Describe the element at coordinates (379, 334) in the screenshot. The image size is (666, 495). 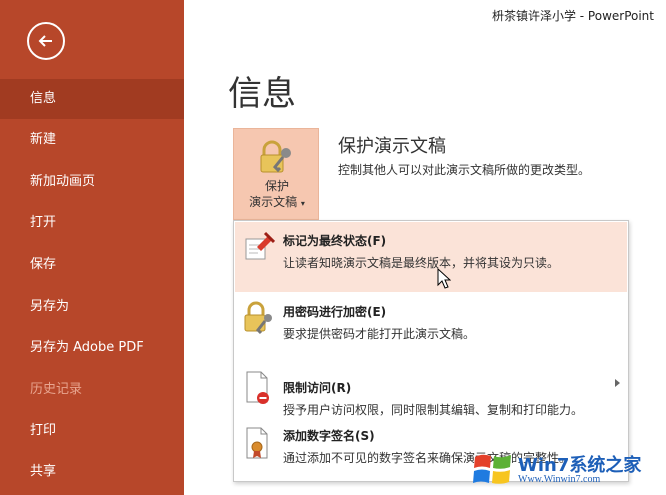
I see `menu-item-description: 要求提供密码才能打开此演示文稿。` at that location.